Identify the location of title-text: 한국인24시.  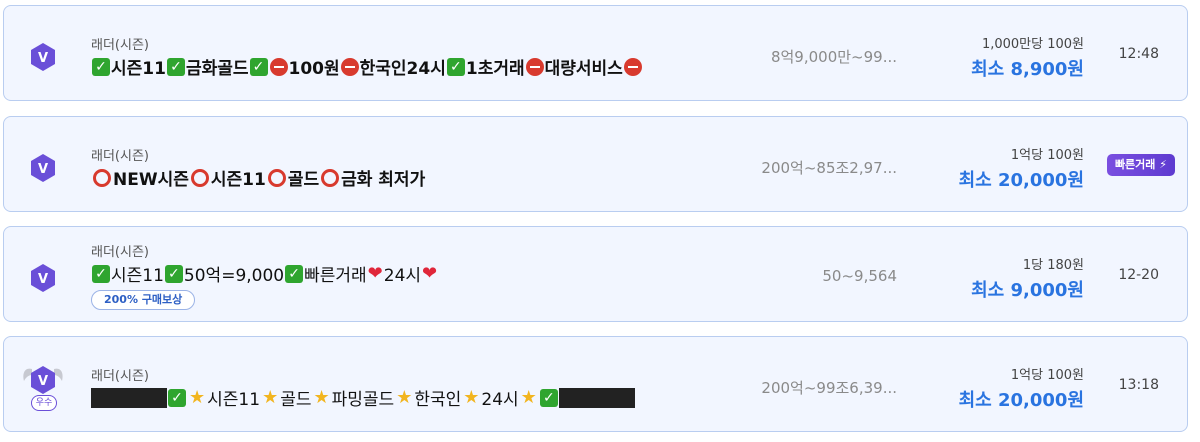
(402, 69).